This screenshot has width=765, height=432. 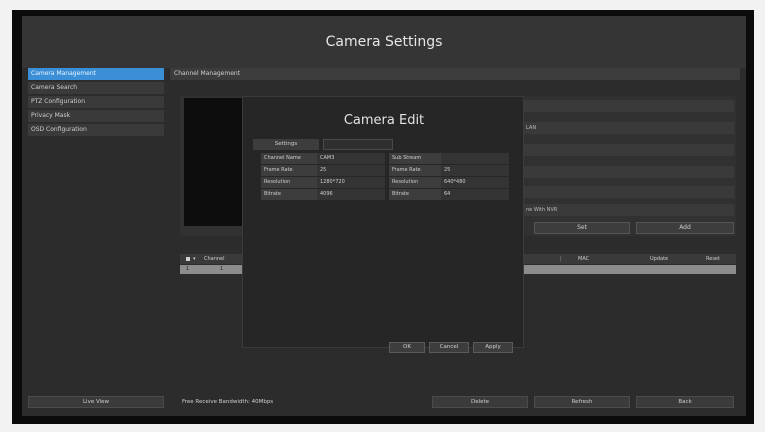 I want to click on cancel-button: Cancel, so click(x=449, y=347).